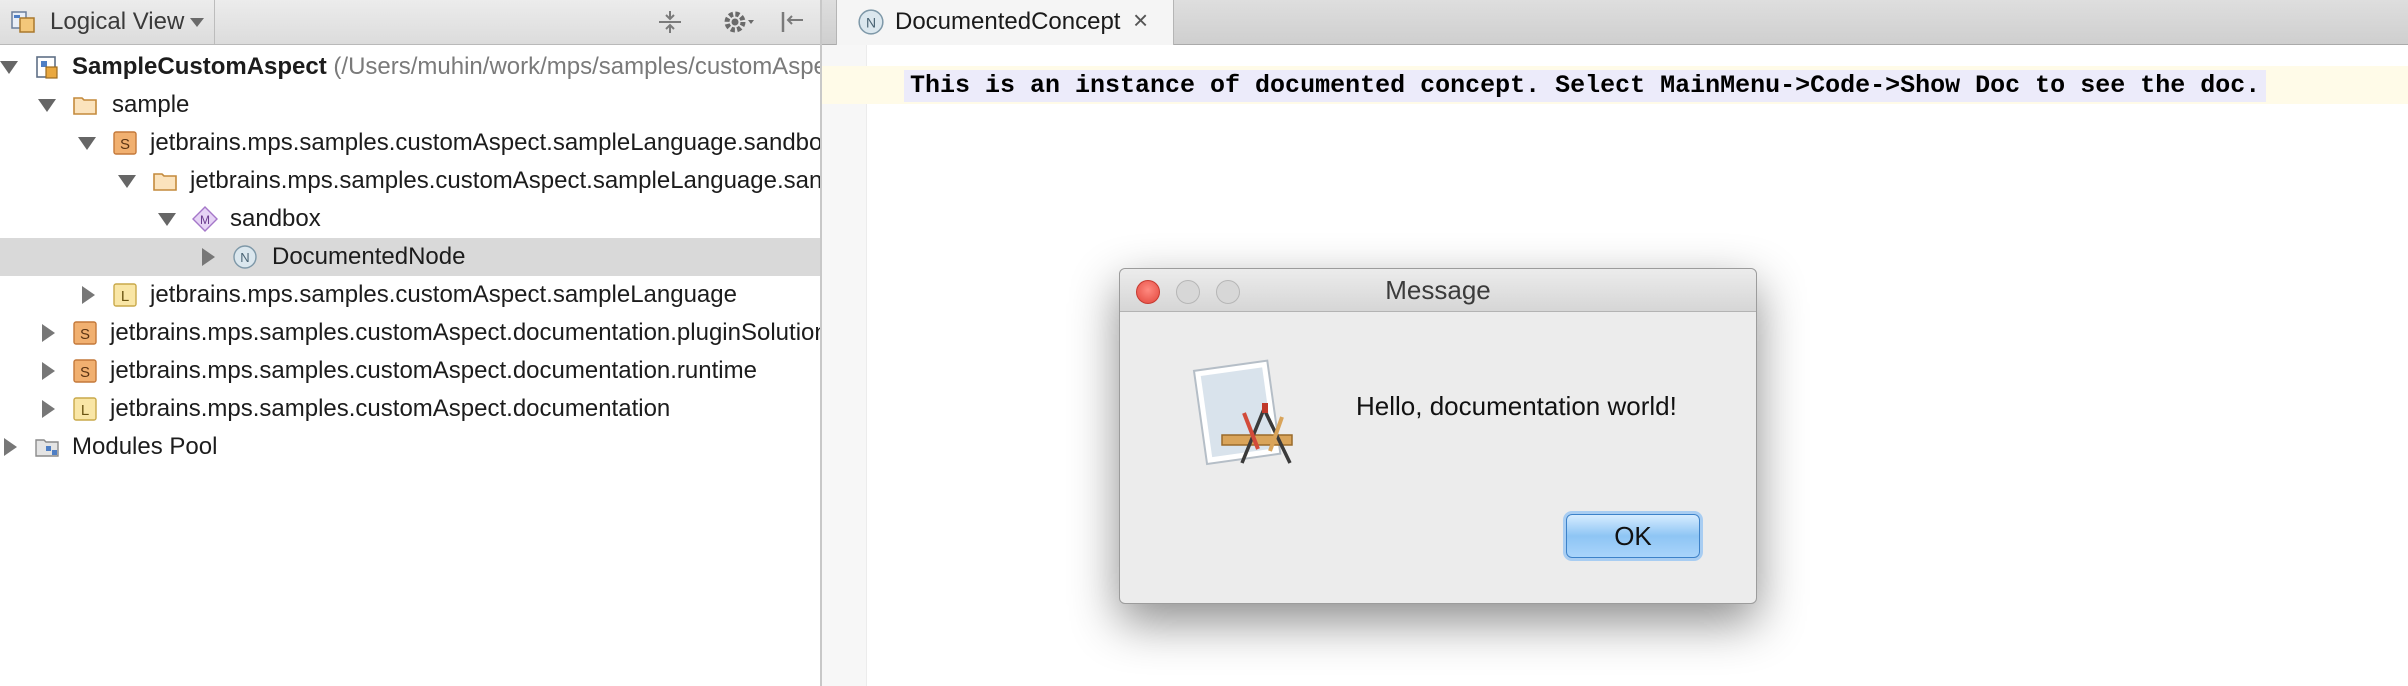  Describe the element at coordinates (23, 22) in the screenshot. I see `logical-view-icon` at that location.